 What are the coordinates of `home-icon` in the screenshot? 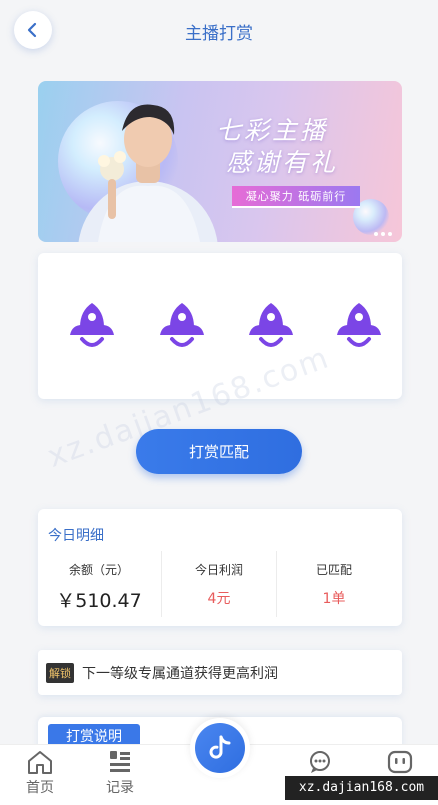 It's located at (40, 762).